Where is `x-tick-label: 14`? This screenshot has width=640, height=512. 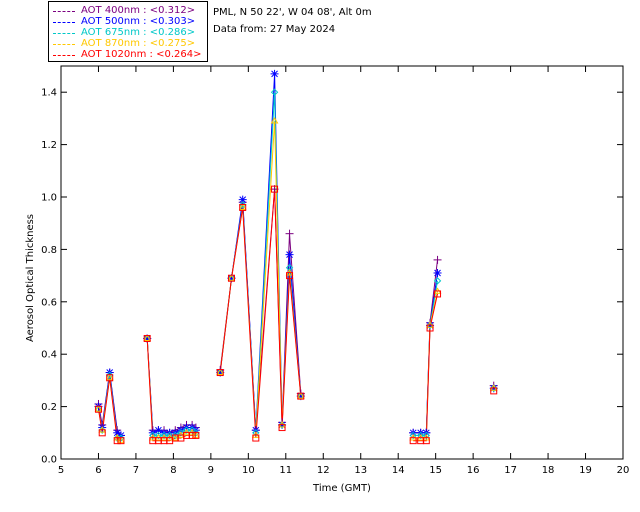
x-tick-label: 14 is located at coordinates (398, 470).